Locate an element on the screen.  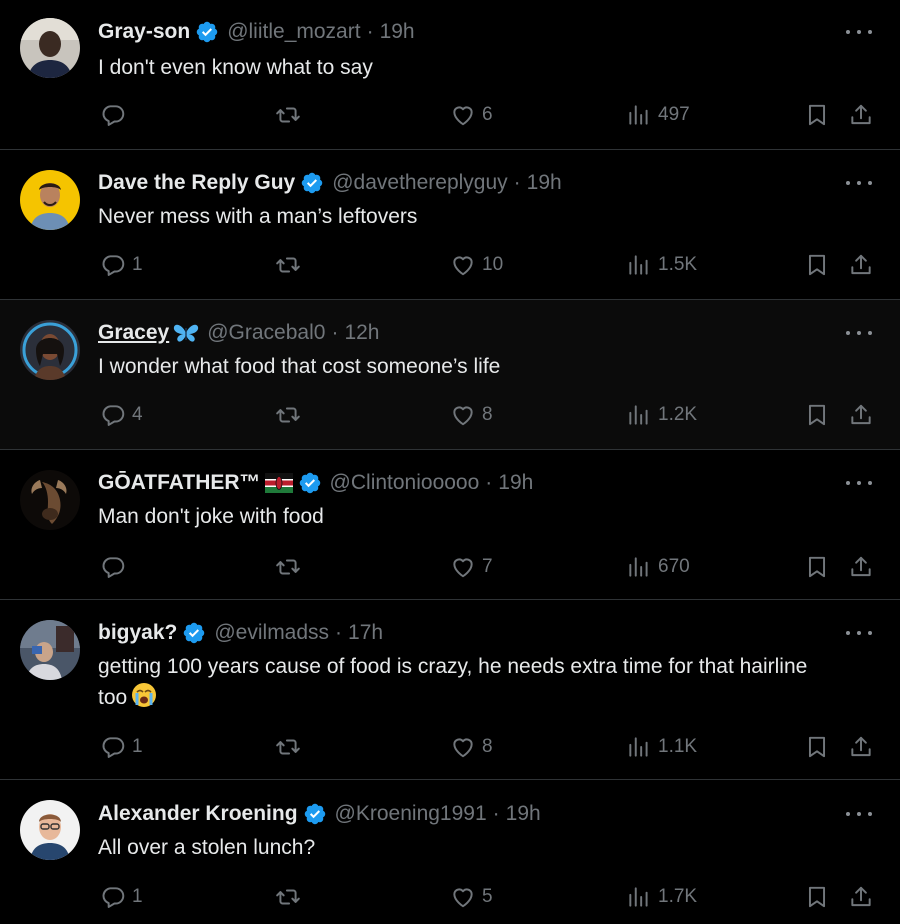
action-bar: 4 8 1.2K is located at coordinates (450, 415).